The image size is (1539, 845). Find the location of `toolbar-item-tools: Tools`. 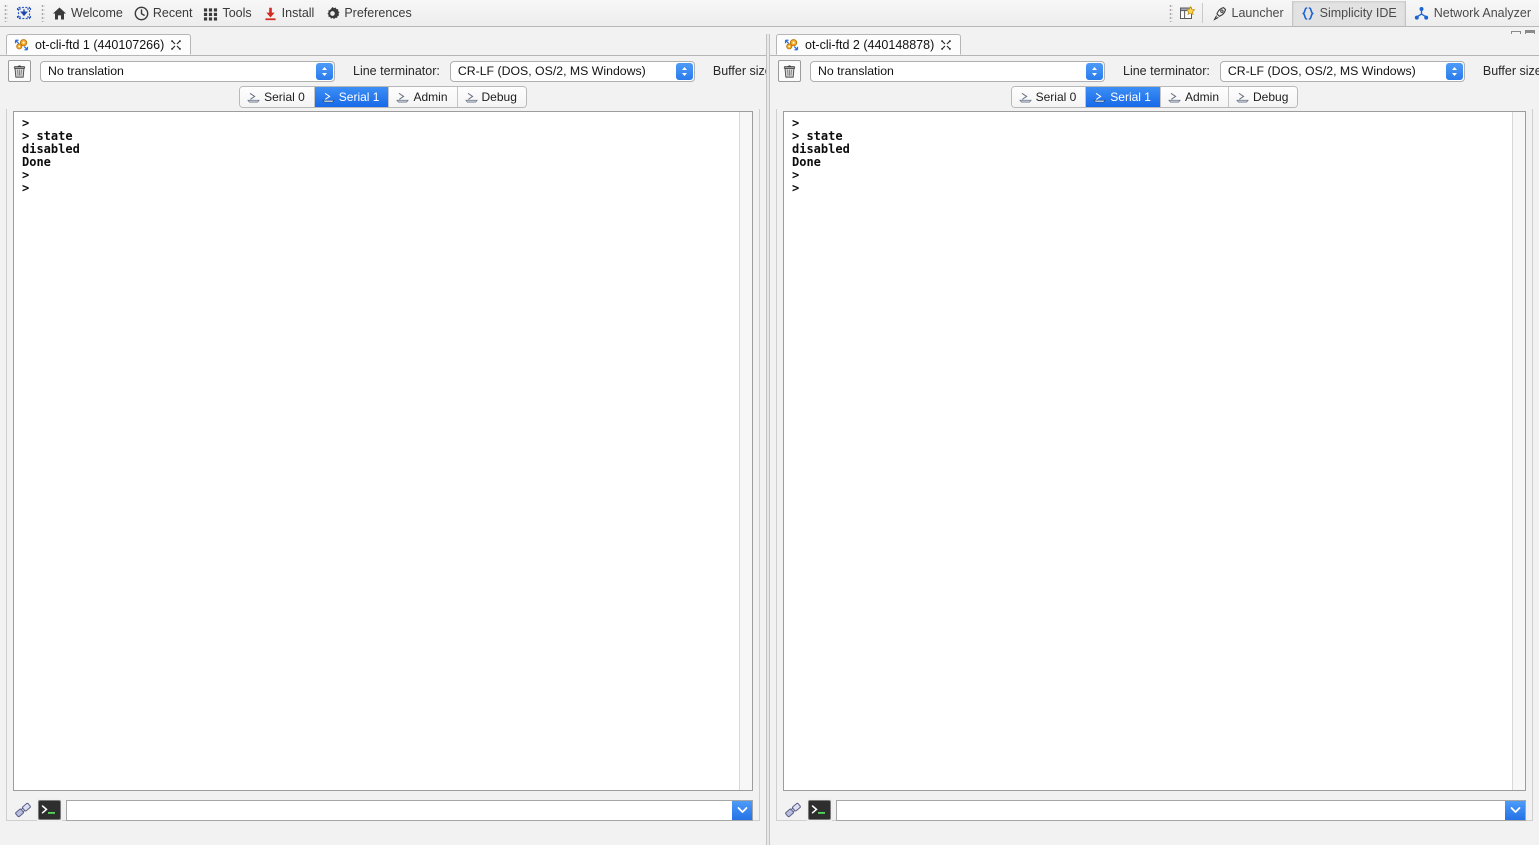

toolbar-item-tools: Tools is located at coordinates (228, 13).